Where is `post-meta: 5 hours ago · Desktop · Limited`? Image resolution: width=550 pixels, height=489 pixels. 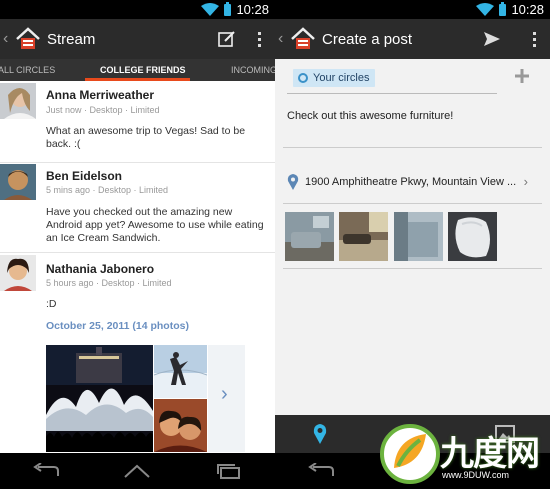 post-meta: 5 hours ago · Desktop · Limited is located at coordinates (109, 283).